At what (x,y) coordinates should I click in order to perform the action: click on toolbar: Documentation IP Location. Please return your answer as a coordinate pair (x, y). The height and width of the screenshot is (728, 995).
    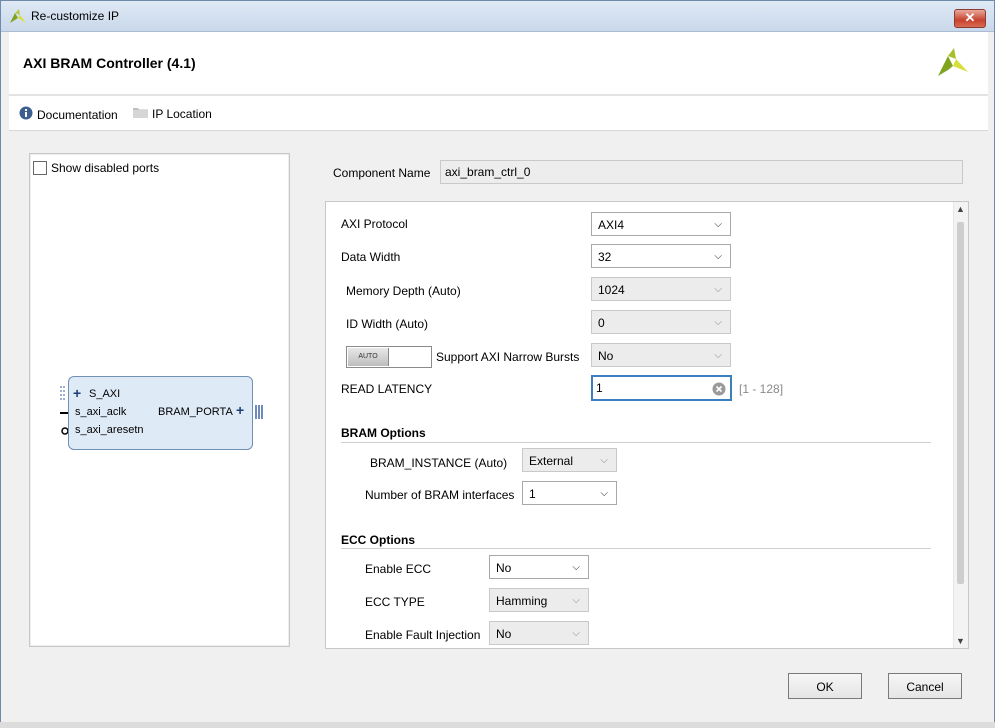
    Looking at the image, I should click on (498, 113).